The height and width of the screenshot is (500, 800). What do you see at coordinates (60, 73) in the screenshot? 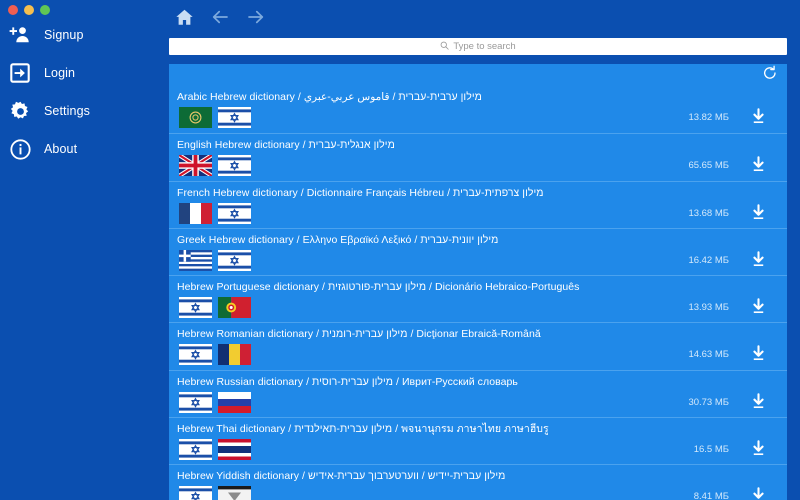
I see `sidebar-item-label: Login` at bounding box center [60, 73].